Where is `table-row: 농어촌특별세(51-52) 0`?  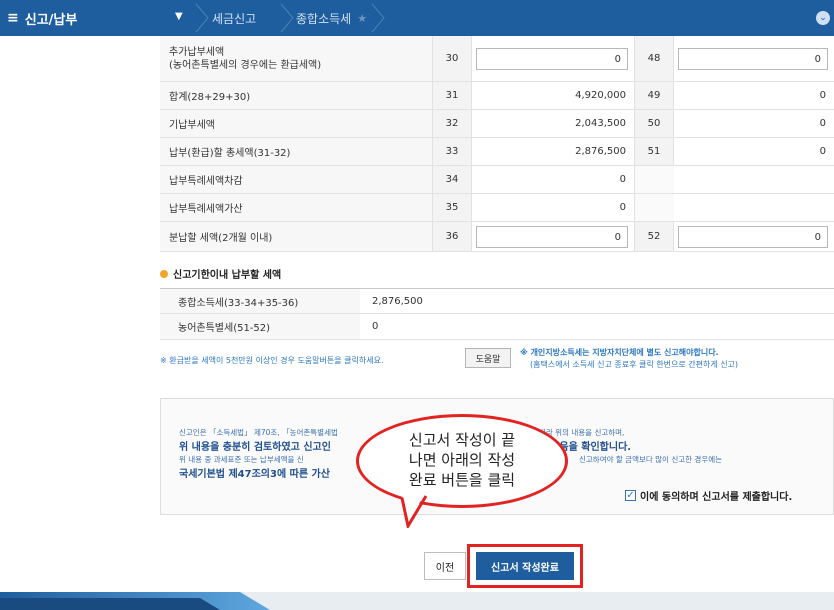 table-row: 농어촌특별세(51-52) 0 is located at coordinates (497, 327).